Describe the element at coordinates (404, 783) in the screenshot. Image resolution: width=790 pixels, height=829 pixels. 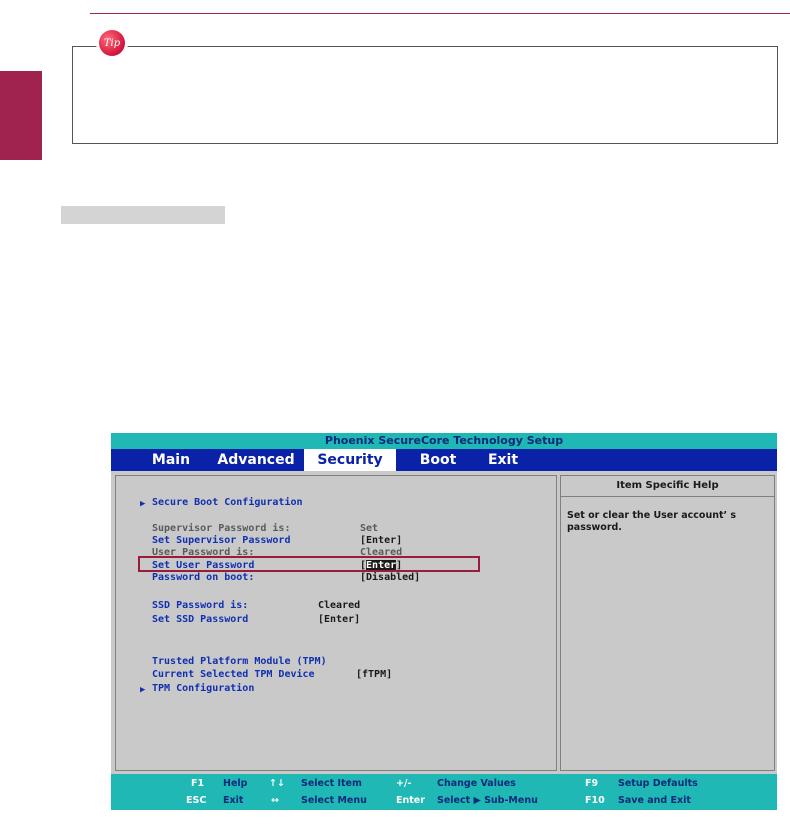
I see `key-plusminus: +/-` at that location.